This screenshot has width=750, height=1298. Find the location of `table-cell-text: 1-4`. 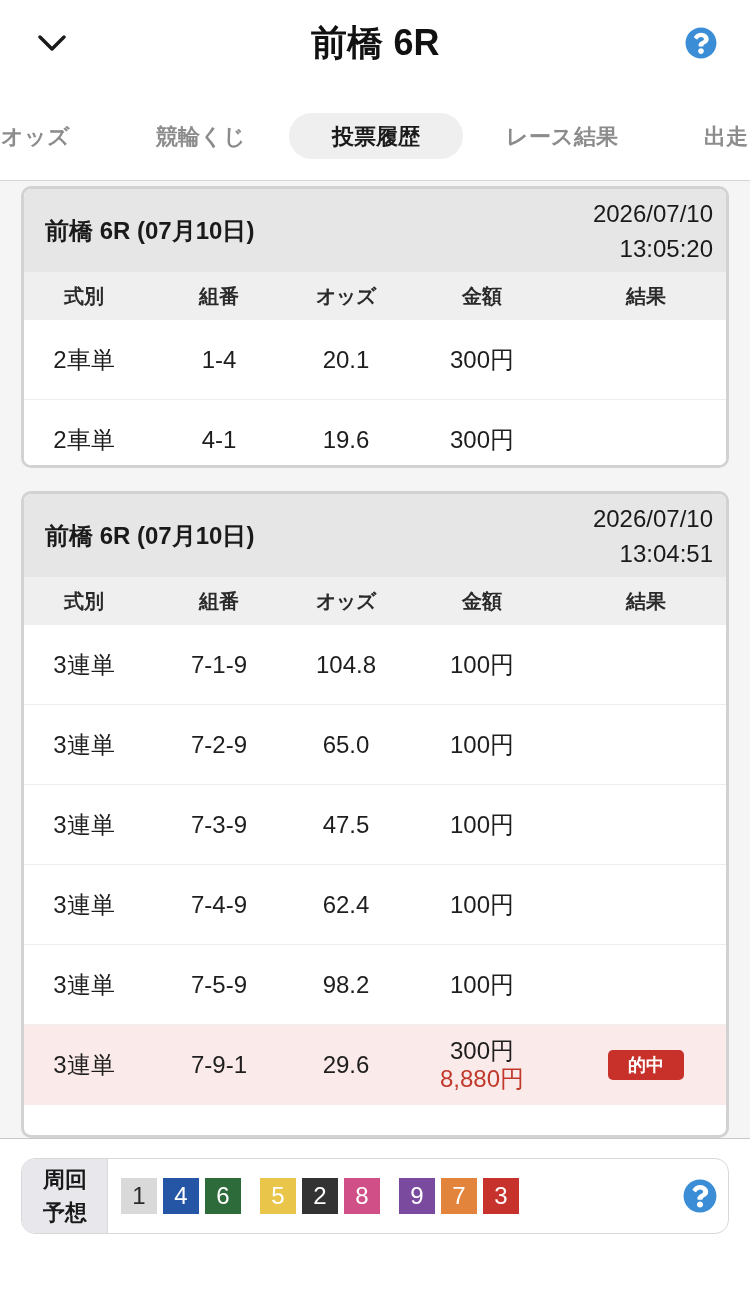

table-cell-text: 1-4 is located at coordinates (219, 359).